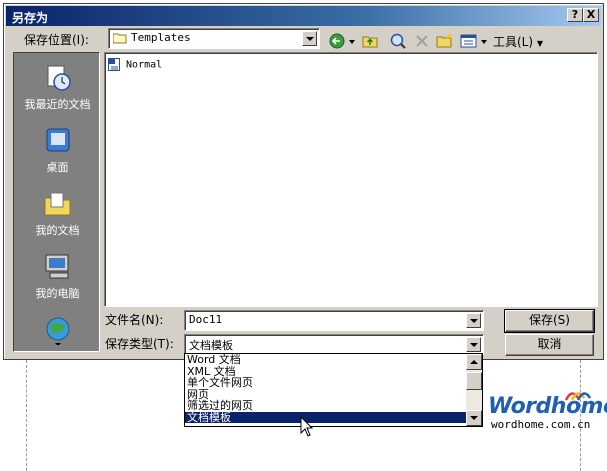 This screenshot has width=607, height=471. Describe the element at coordinates (57, 293) in the screenshot. I see `place-label: 我的电脑` at that location.